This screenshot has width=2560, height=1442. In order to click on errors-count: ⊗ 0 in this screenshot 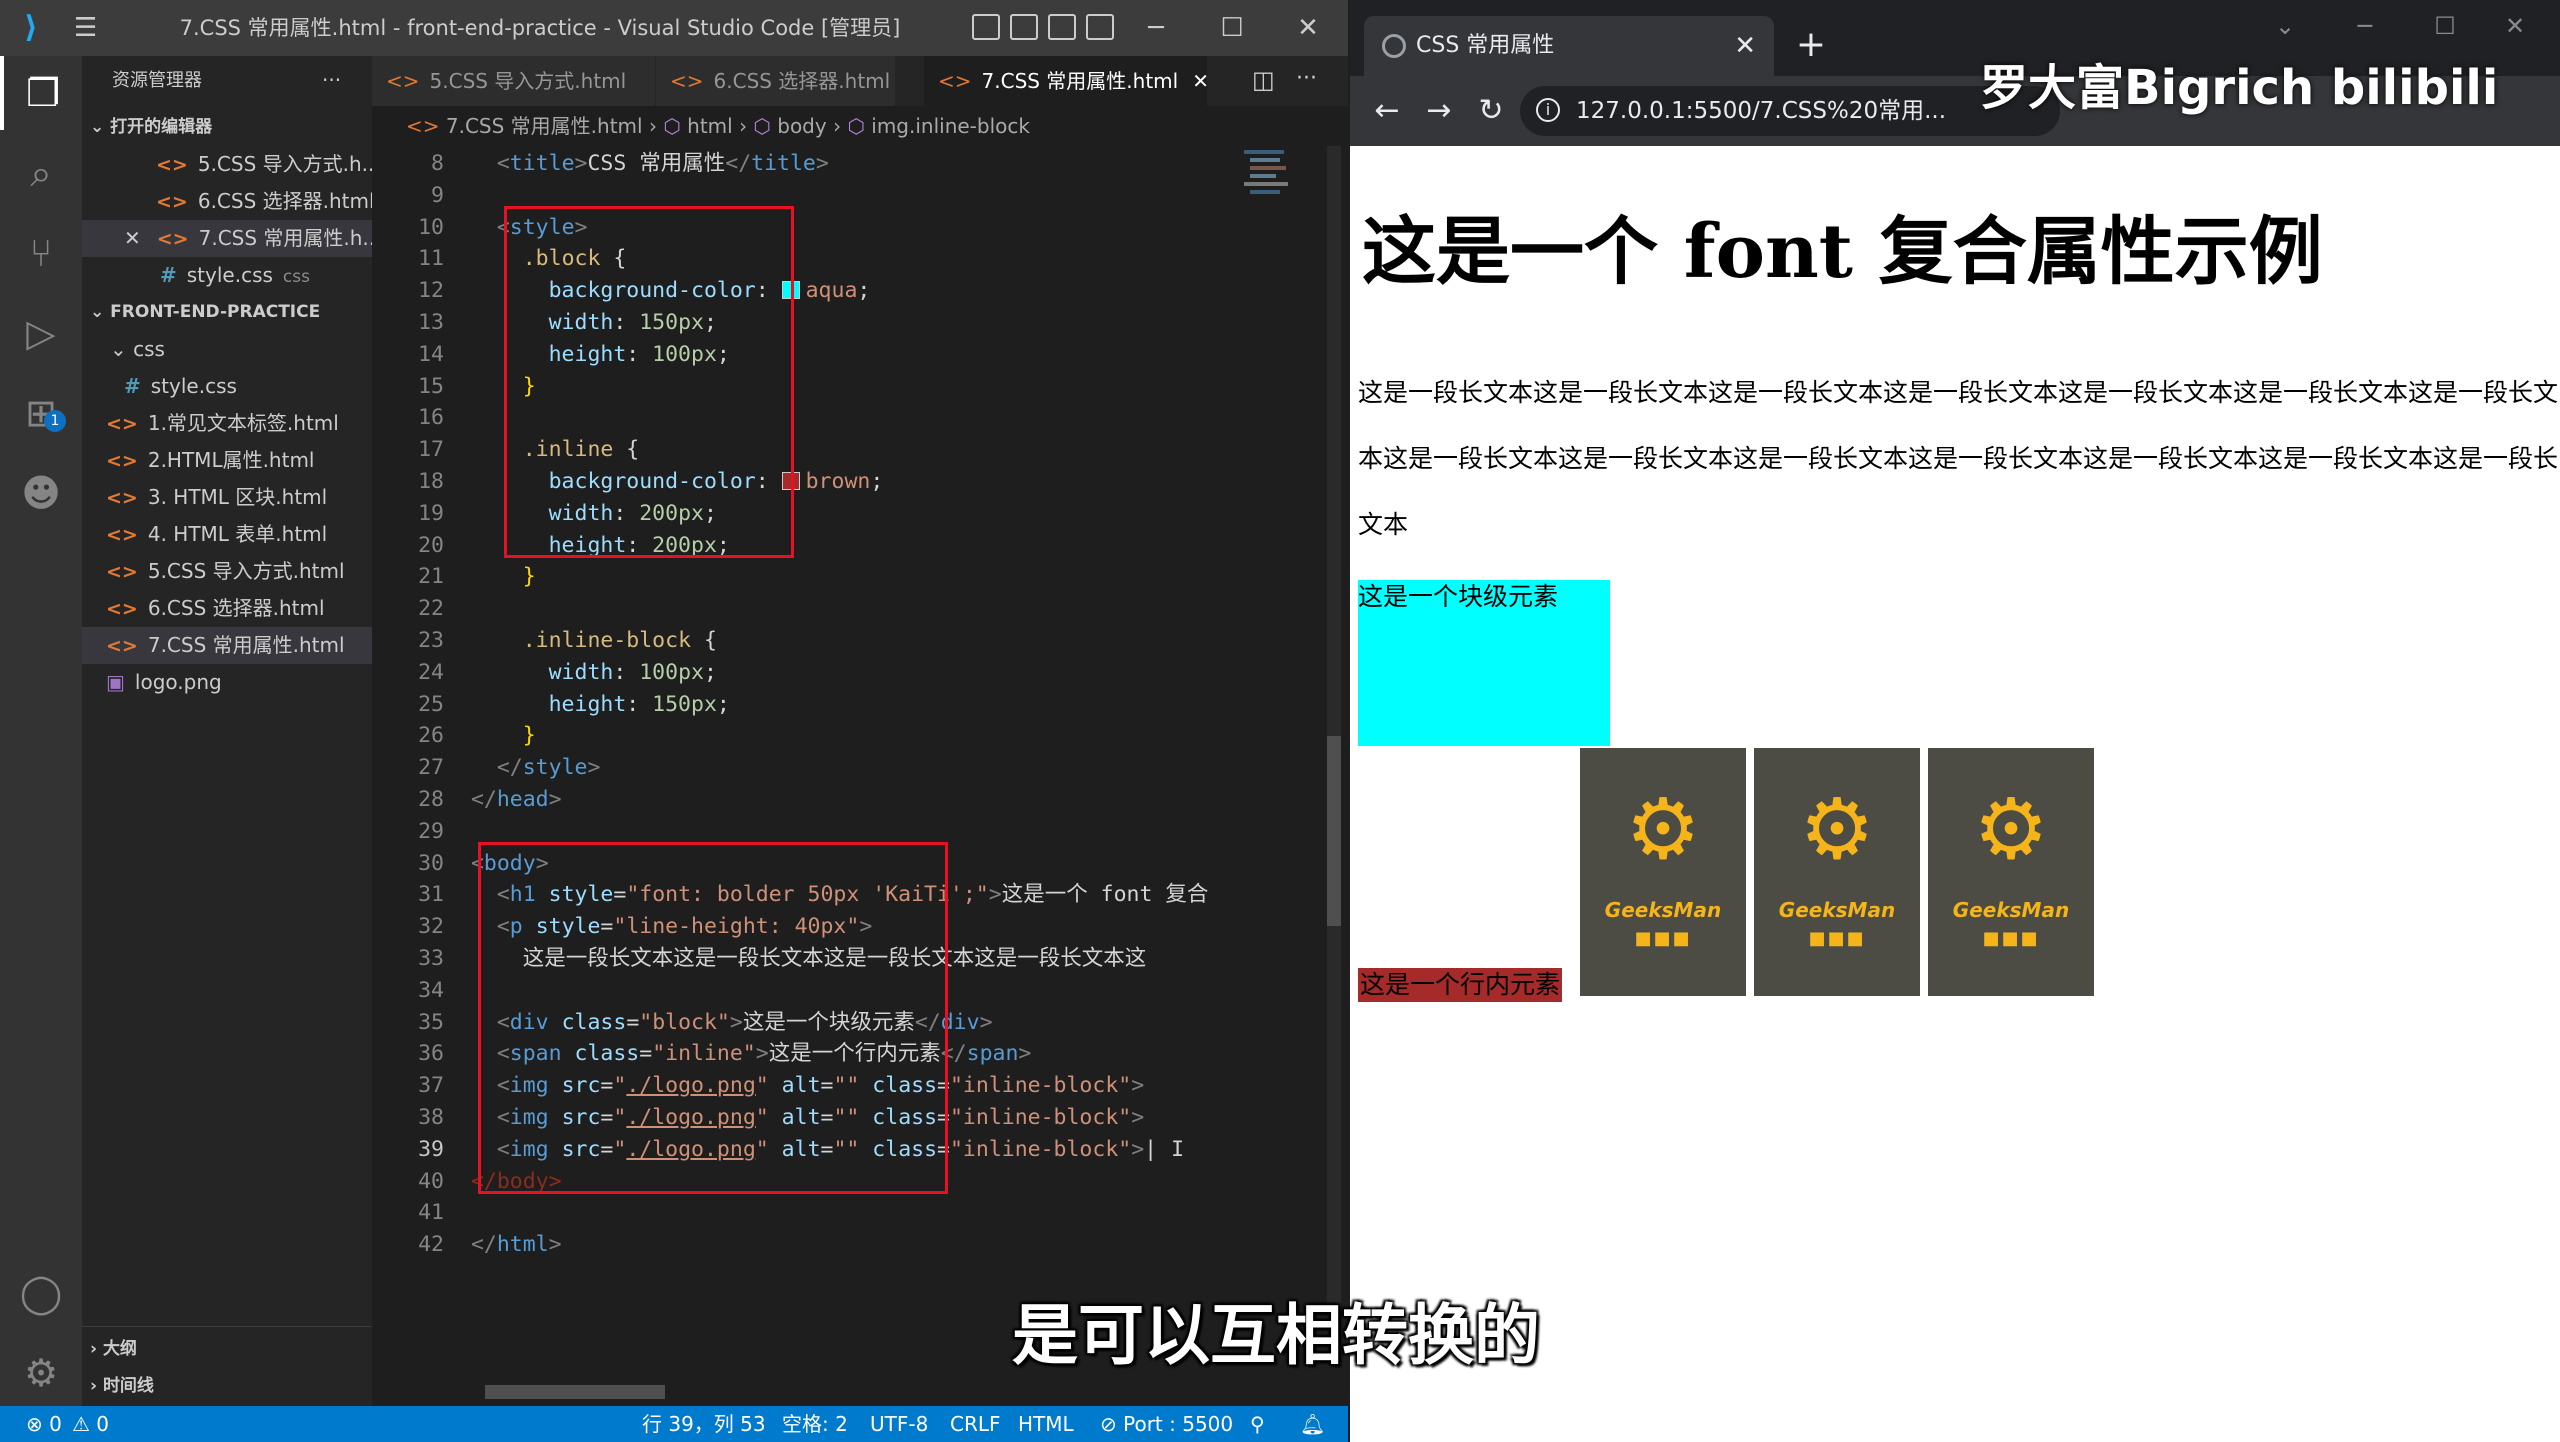, I will do `click(44, 1424)`.